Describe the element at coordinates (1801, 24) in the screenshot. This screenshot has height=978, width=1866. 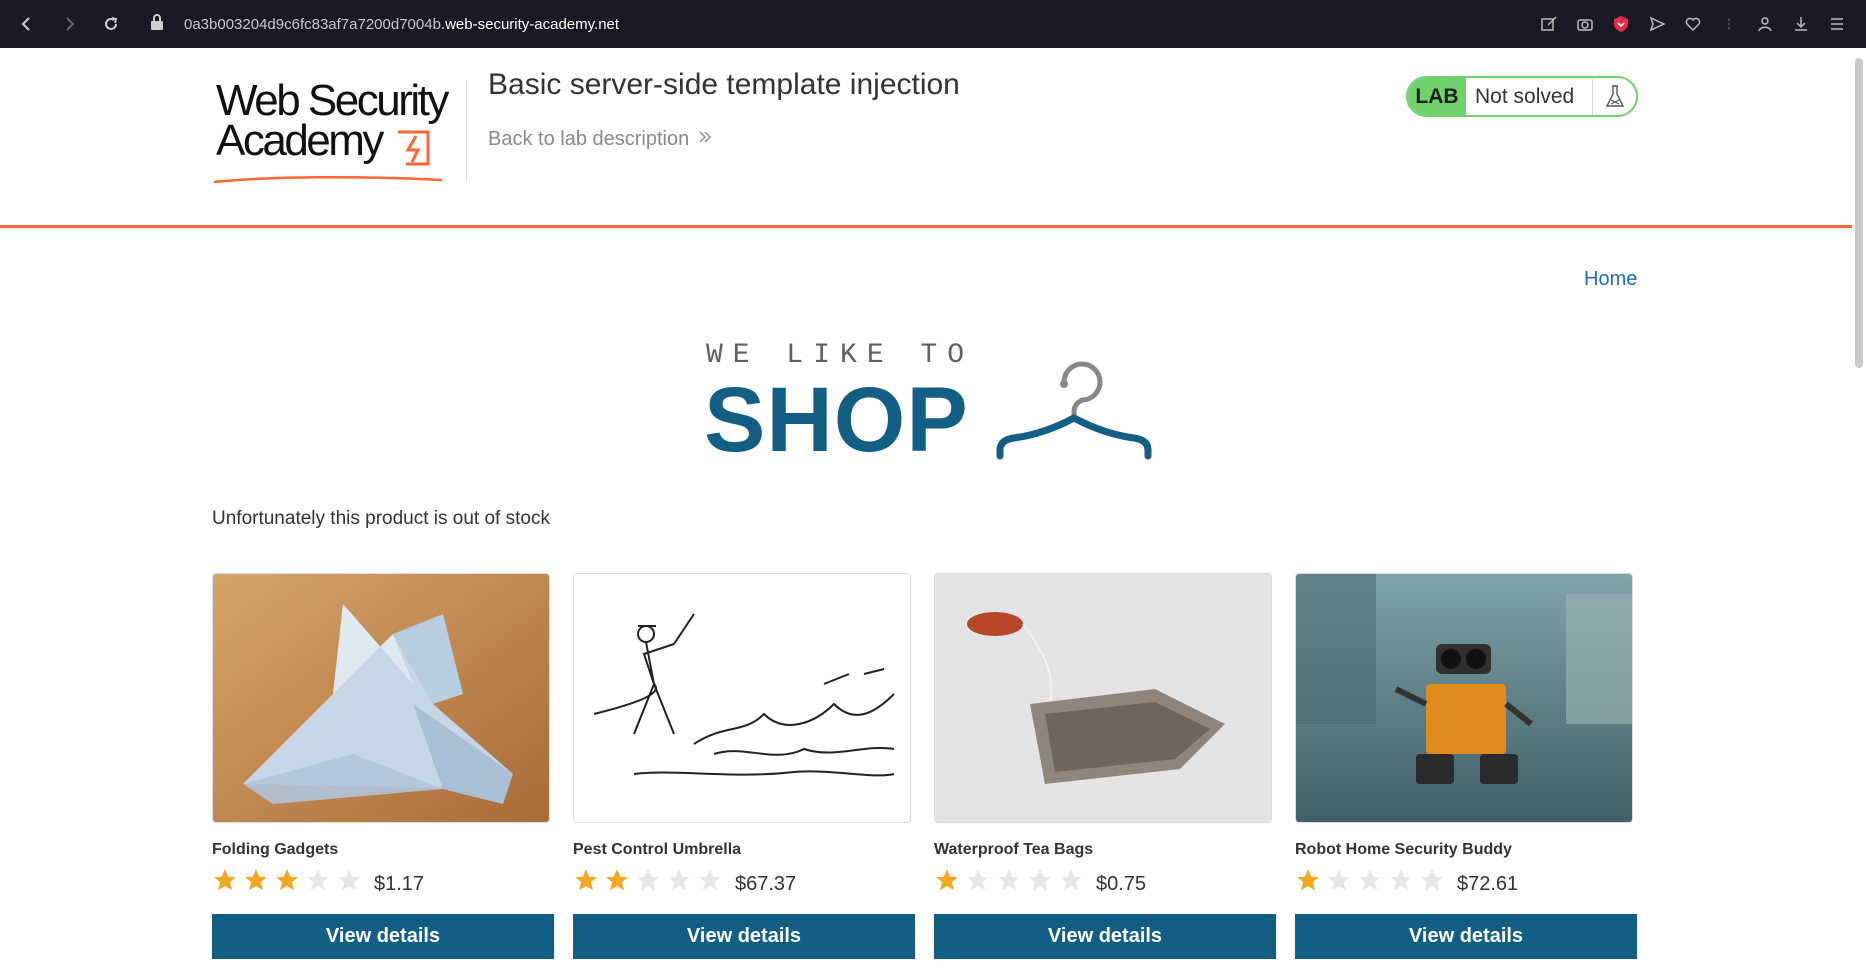
I see `download-icon` at that location.